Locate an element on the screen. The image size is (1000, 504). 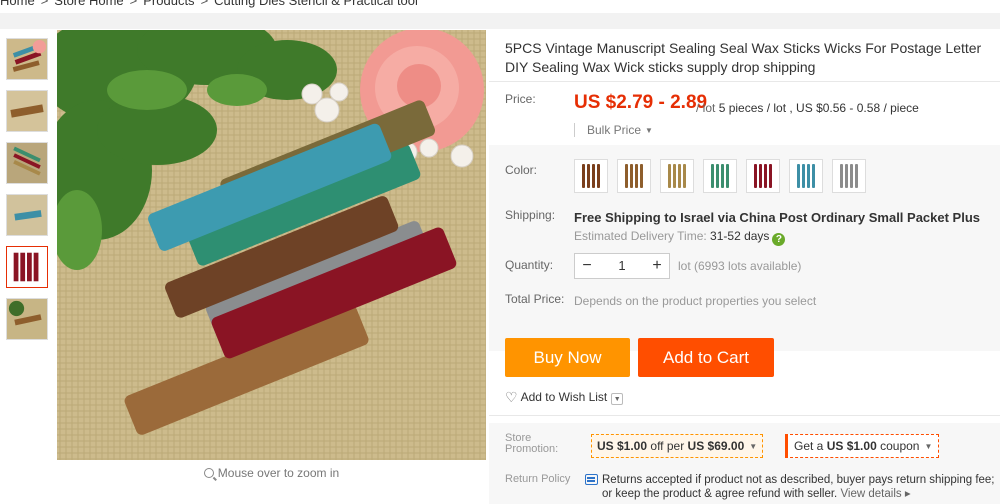
color-swatches is located at coordinates (724, 176).